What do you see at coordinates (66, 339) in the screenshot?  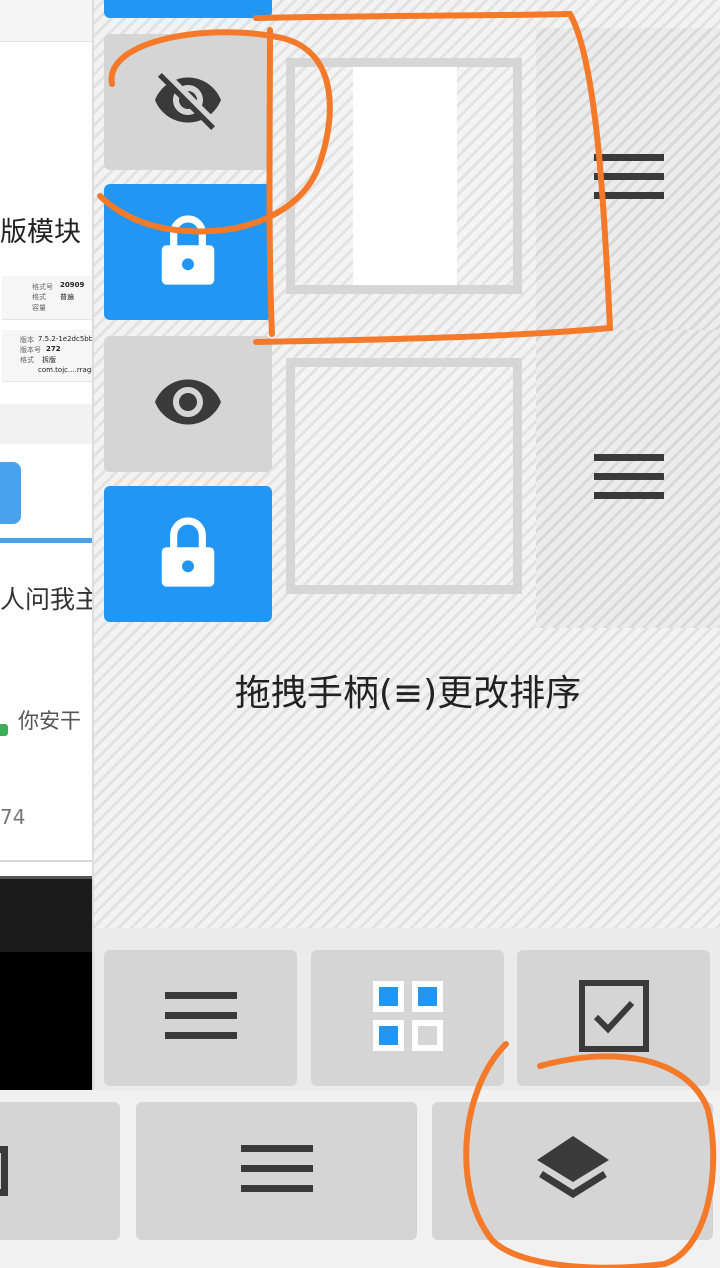 I see `meta-value: 7.5.2-1e2dc5bb` at bounding box center [66, 339].